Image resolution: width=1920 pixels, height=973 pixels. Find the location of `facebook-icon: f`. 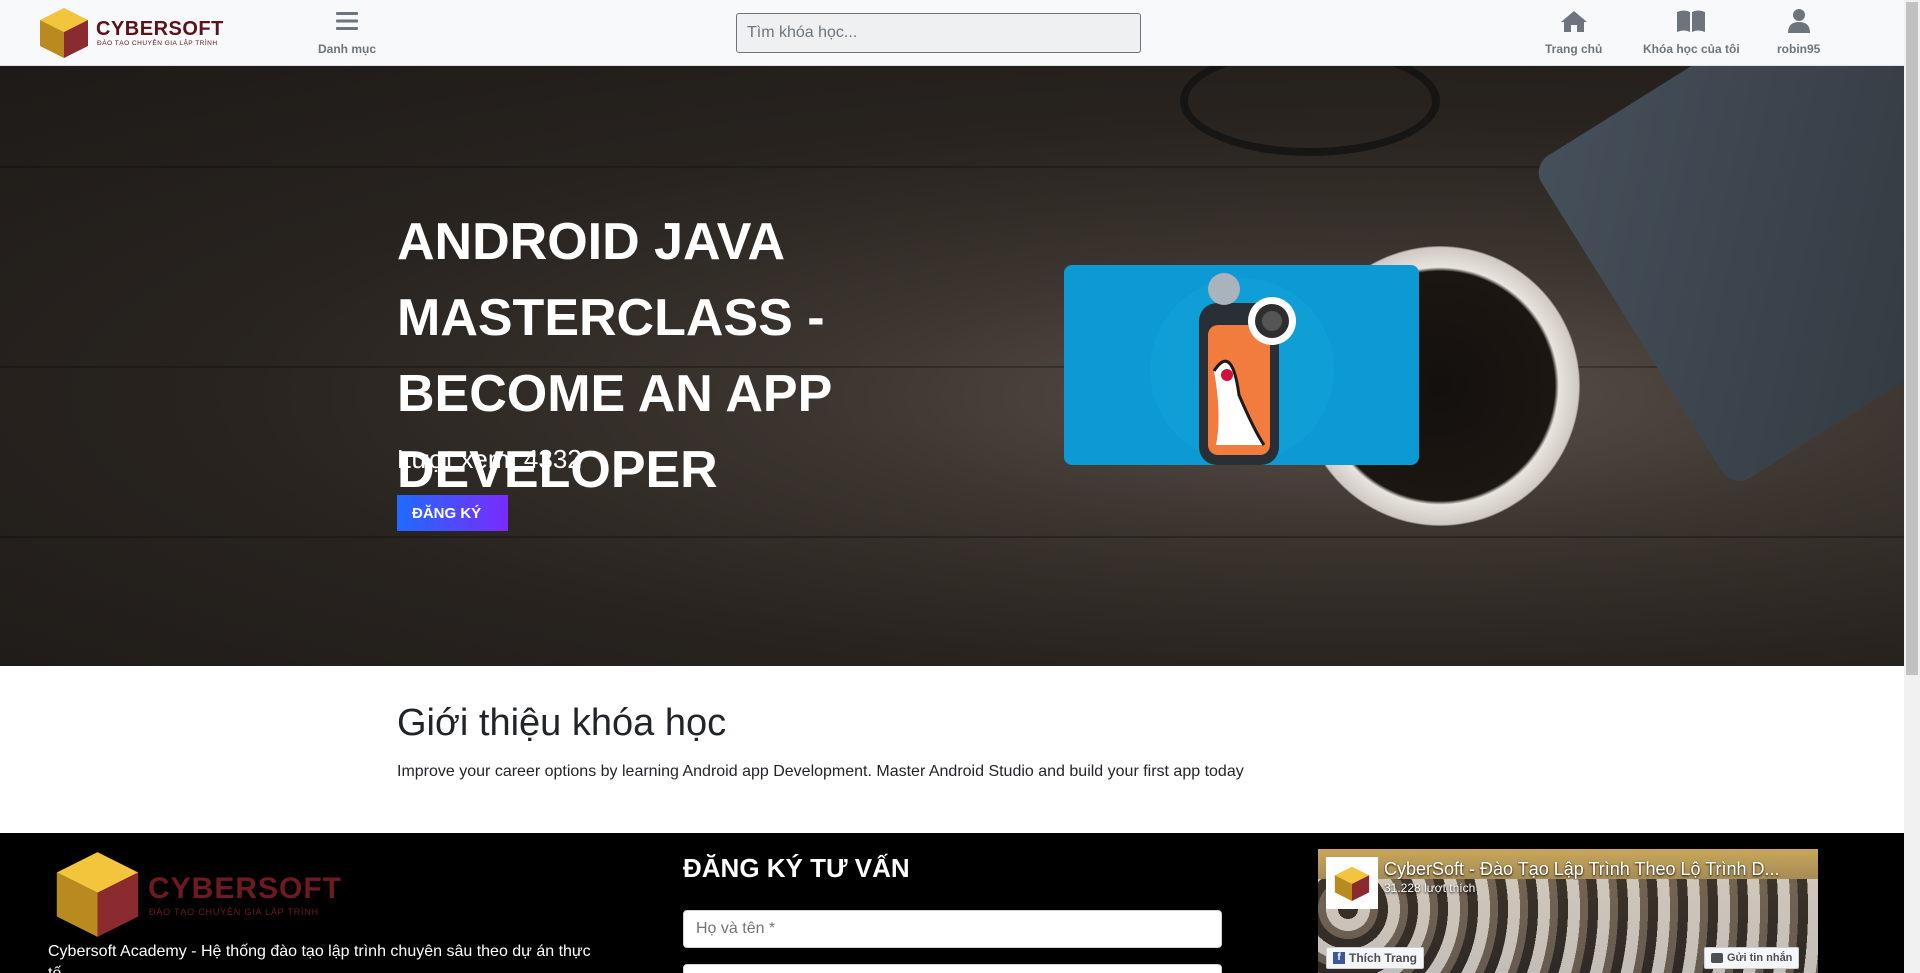

facebook-icon: f is located at coordinates (1339, 958).